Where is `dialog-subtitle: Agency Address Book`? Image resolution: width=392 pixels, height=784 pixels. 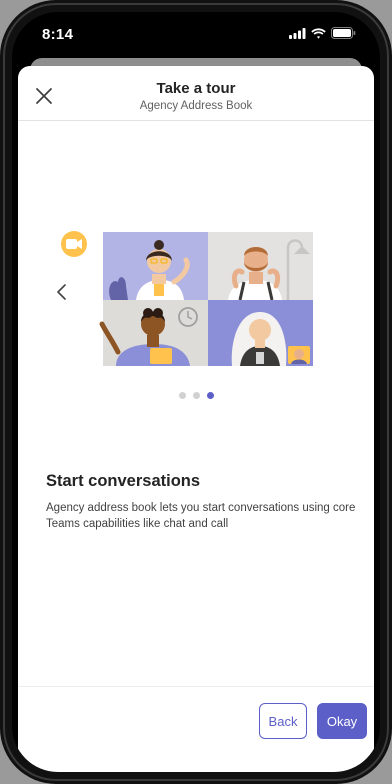 dialog-subtitle: Agency Address Book is located at coordinates (196, 106).